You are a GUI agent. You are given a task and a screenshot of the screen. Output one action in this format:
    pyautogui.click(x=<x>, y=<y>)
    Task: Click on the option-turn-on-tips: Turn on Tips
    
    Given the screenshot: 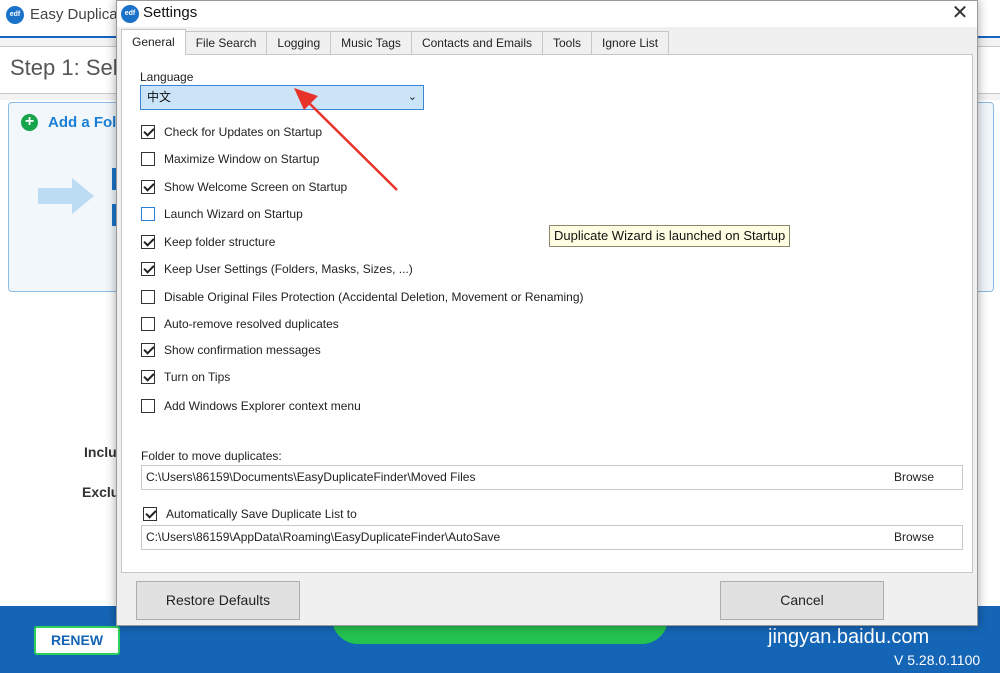 What is the action you would take?
    pyautogui.click(x=185, y=377)
    